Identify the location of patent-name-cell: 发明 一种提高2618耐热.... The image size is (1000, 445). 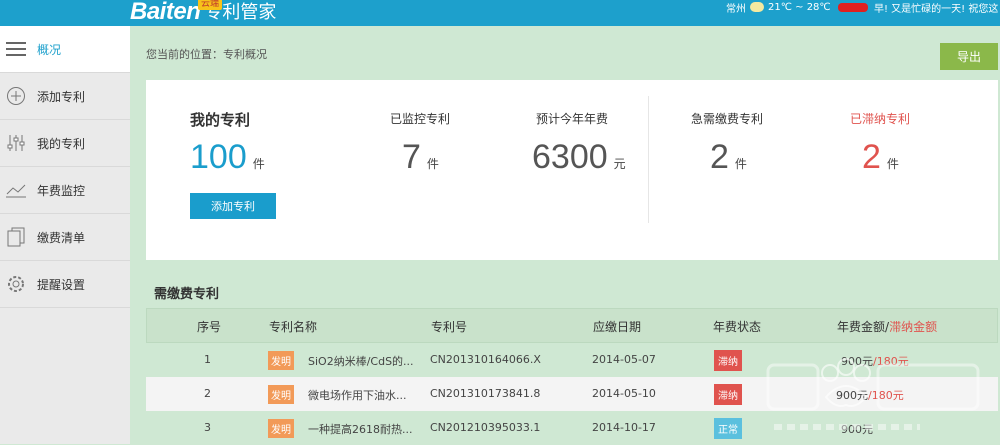
(340, 428).